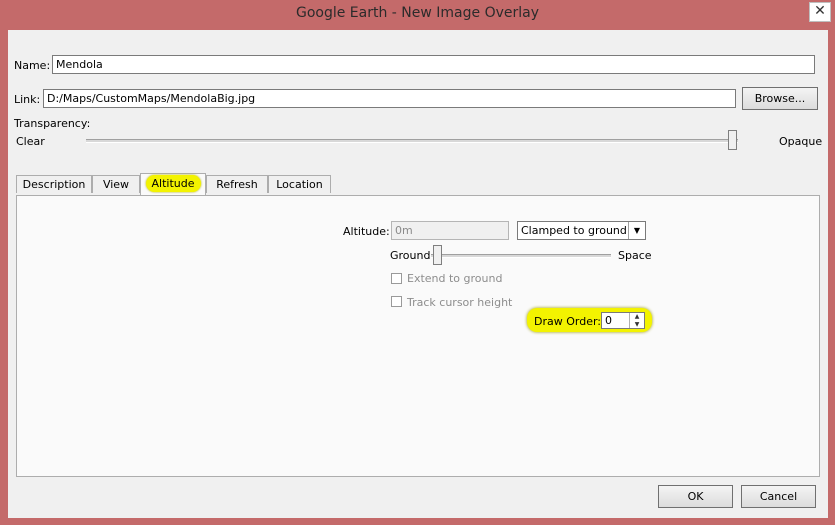 The width and height of the screenshot is (835, 525). Describe the element at coordinates (801, 141) in the screenshot. I see `transparency-max-label: Opaque` at that location.